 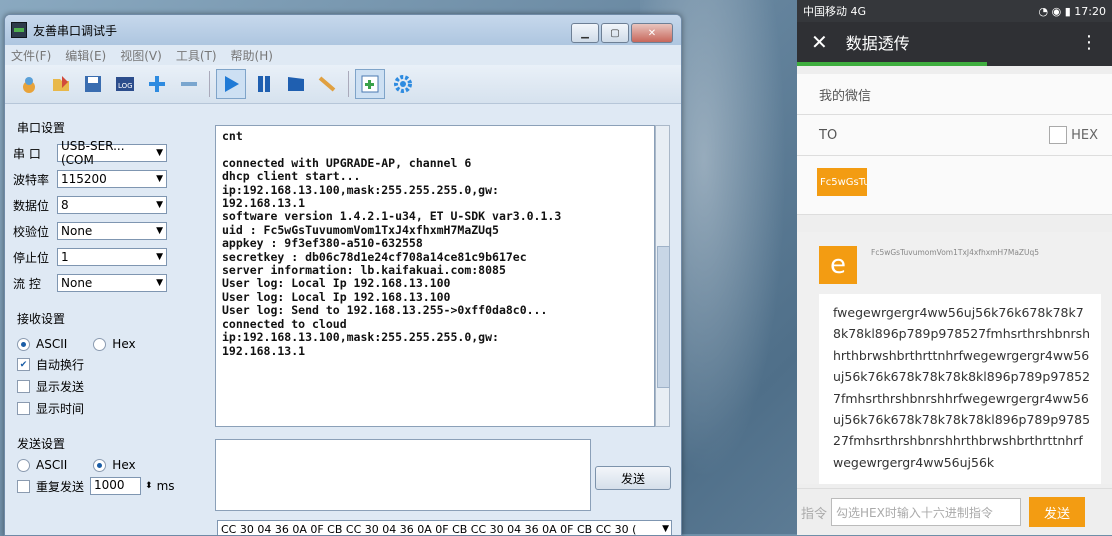 What do you see at coordinates (60, 387) in the screenshot?
I see `showsend-label: 显示发送` at bounding box center [60, 387].